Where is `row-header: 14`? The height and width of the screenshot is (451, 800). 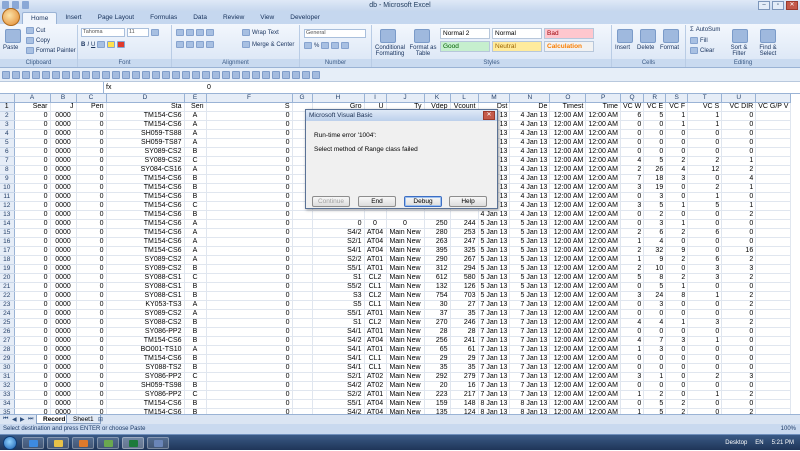 row-header: 14 is located at coordinates (7, 224).